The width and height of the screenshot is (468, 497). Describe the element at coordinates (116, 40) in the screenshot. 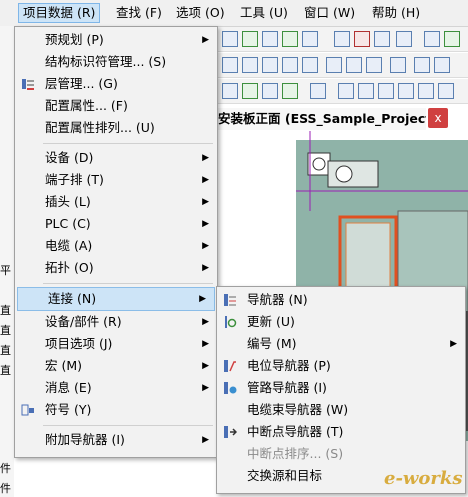

I see `menu-item-preplanning: 预规划 (P) ▶` at that location.